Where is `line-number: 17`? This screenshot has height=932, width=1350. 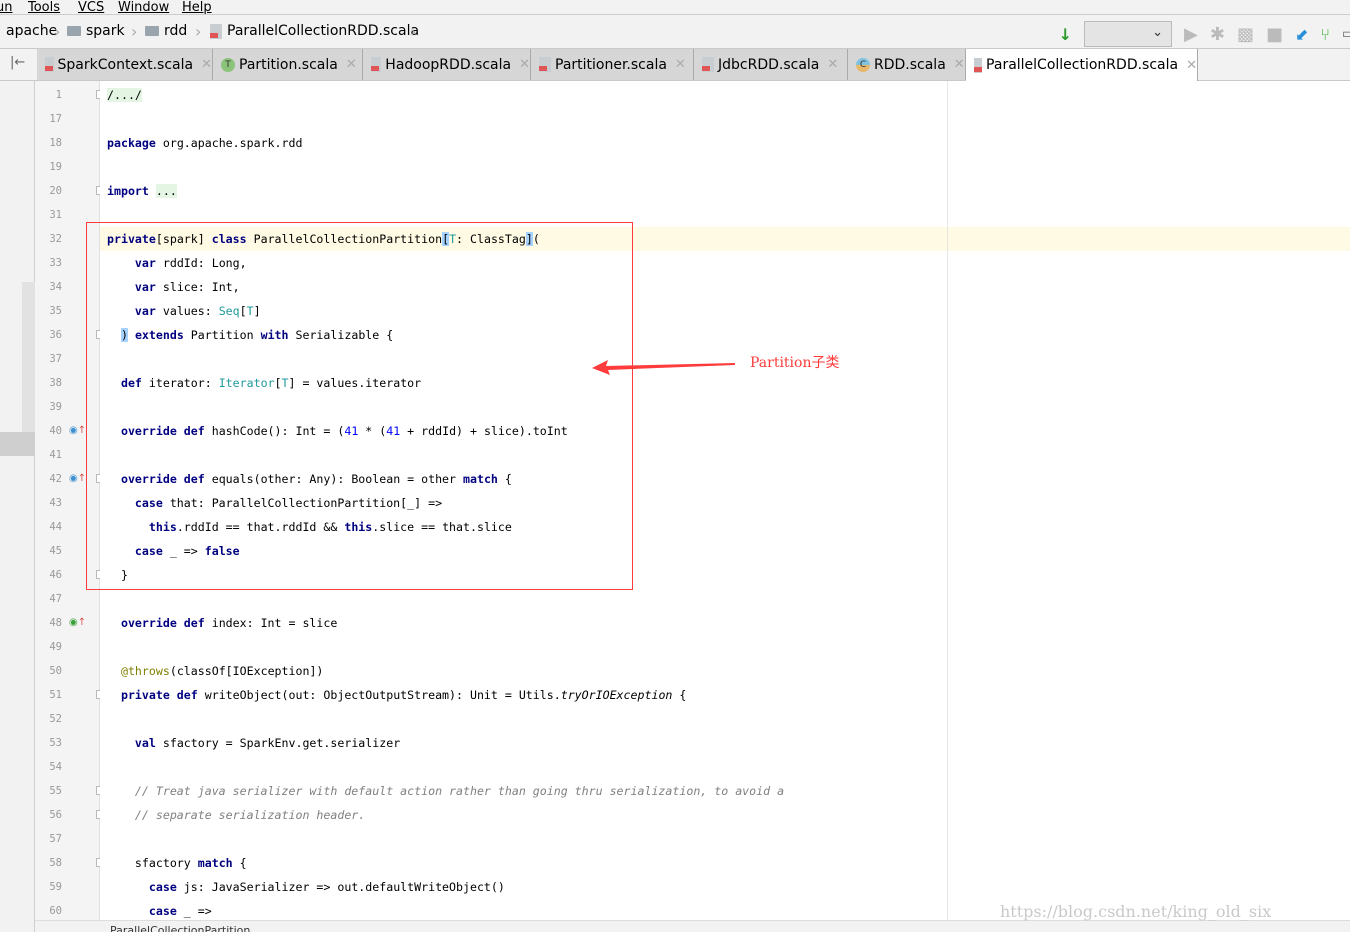
line-number: 17 is located at coordinates (55, 119).